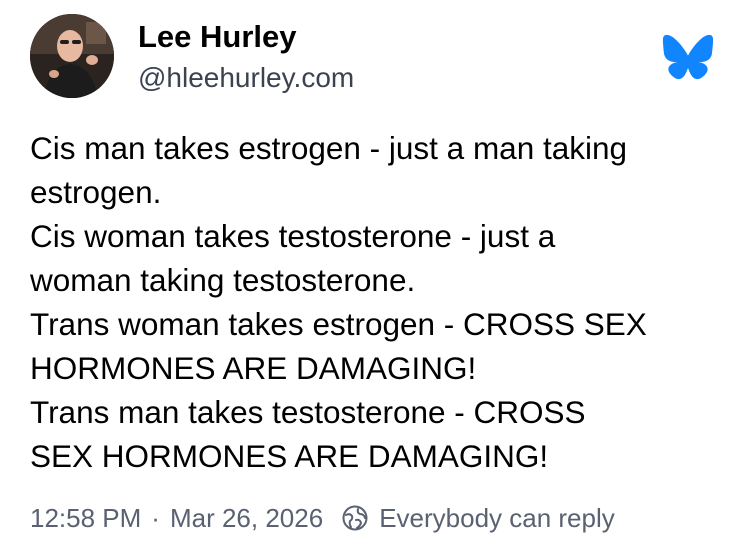  I want to click on post-date: Mar 26, 2026, so click(246, 518).